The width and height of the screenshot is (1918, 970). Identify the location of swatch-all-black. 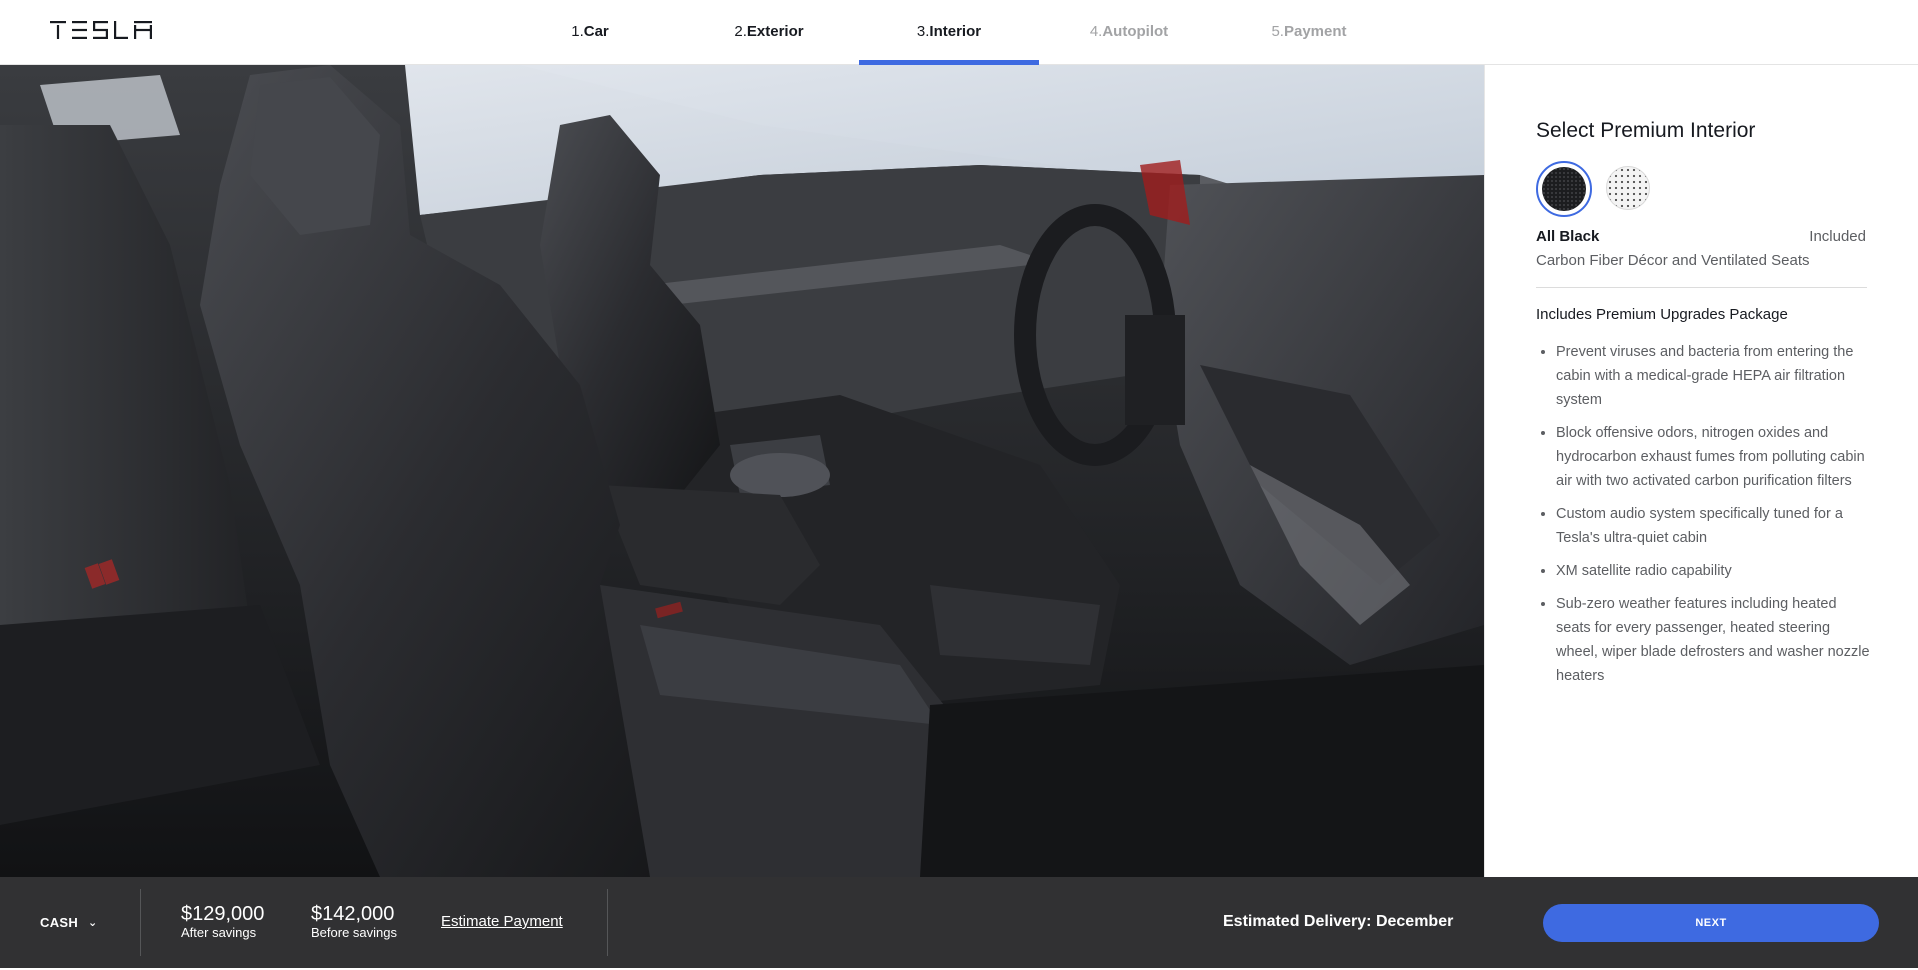
(1564, 189).